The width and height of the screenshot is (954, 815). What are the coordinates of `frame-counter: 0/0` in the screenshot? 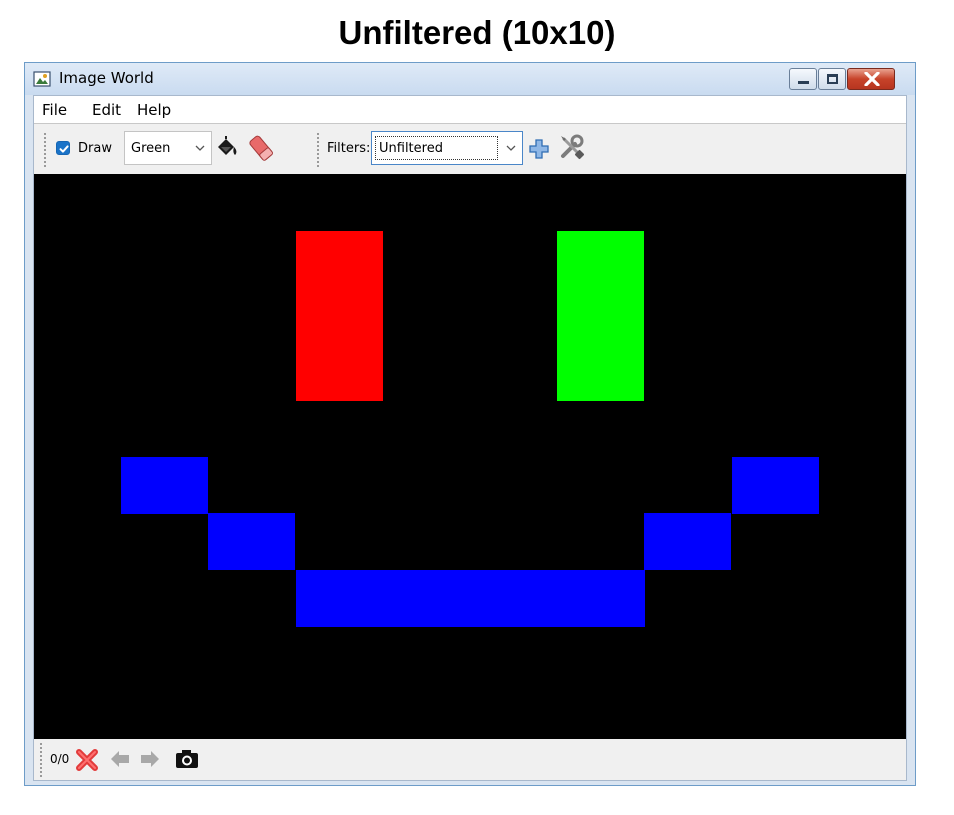 It's located at (60, 759).